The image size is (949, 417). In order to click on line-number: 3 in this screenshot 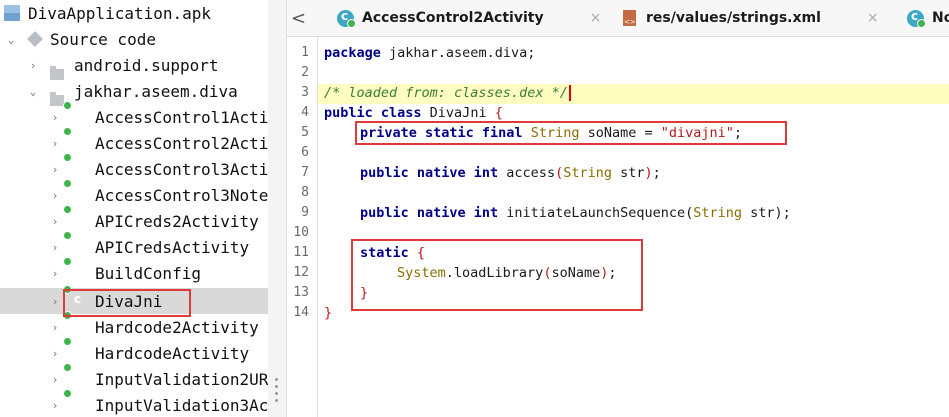, I will do `click(305, 92)`.